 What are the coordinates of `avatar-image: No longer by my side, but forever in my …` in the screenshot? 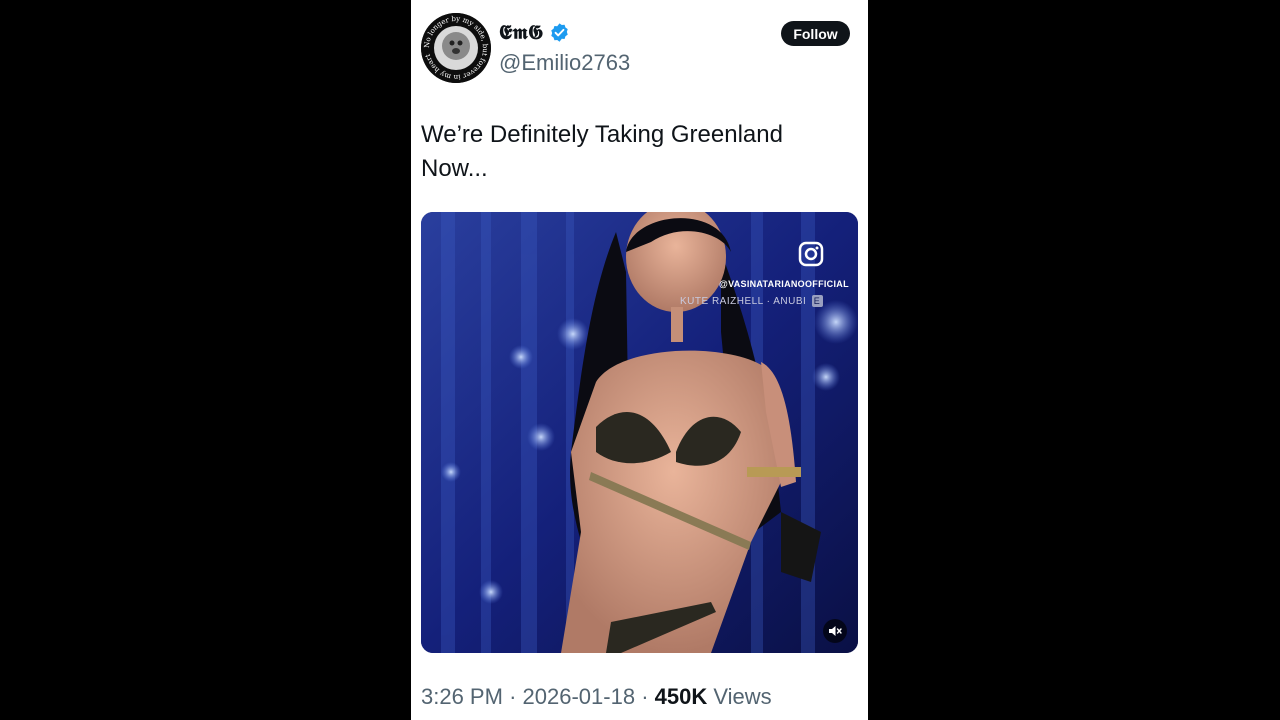 It's located at (456, 48).